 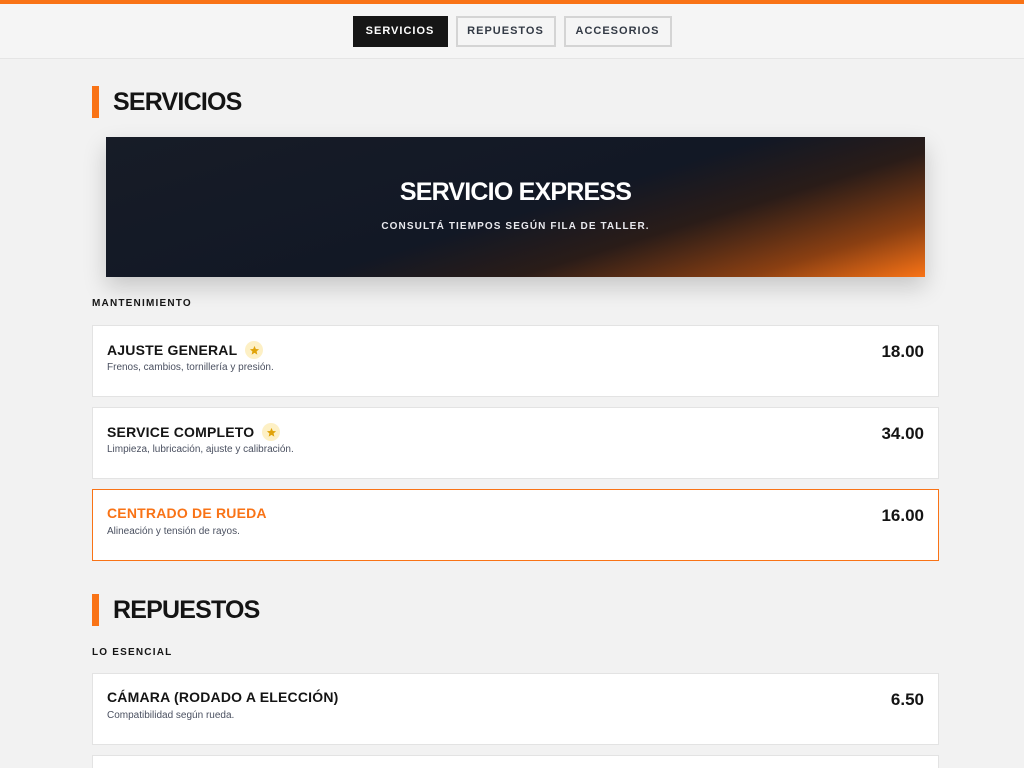 What do you see at coordinates (617, 31) in the screenshot?
I see `tab-accesorios: ACCESORIOS` at bounding box center [617, 31].